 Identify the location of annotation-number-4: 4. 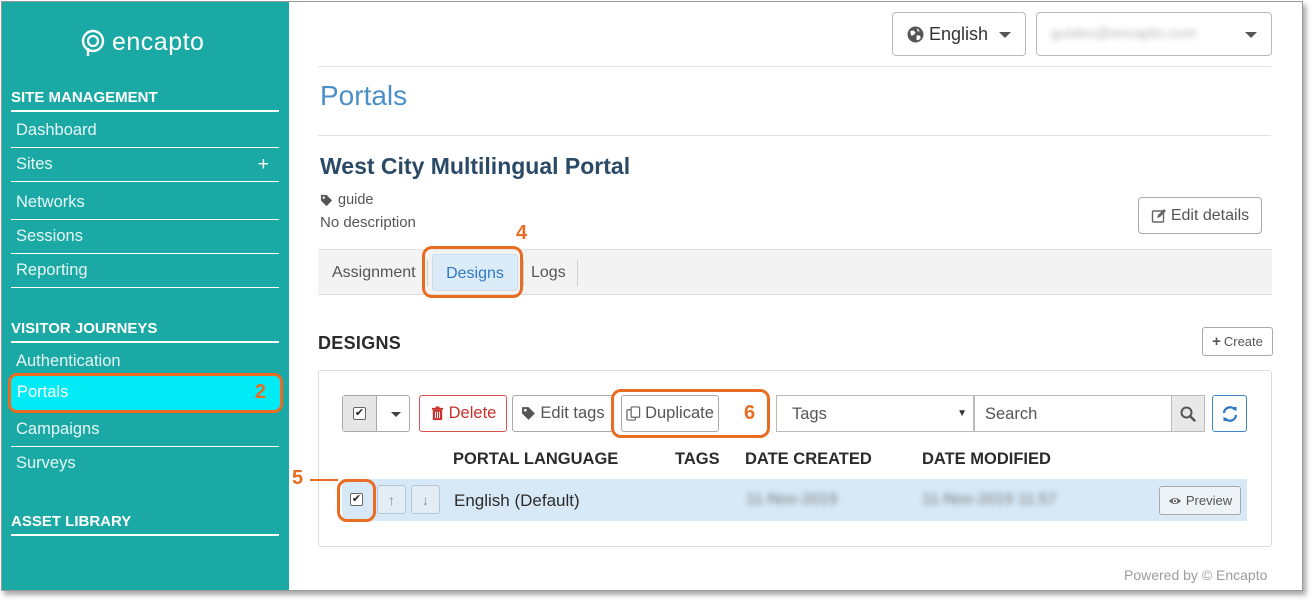
(522, 233).